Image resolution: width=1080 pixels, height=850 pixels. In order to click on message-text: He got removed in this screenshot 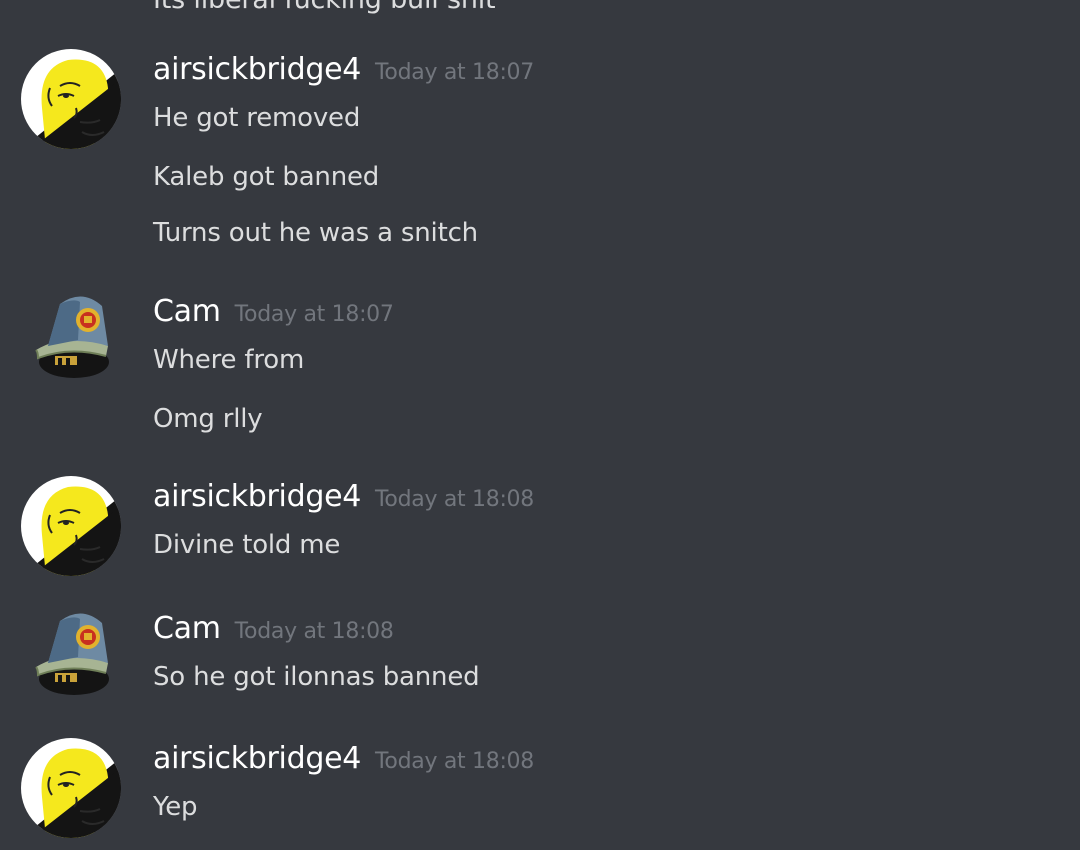, I will do `click(257, 118)`.